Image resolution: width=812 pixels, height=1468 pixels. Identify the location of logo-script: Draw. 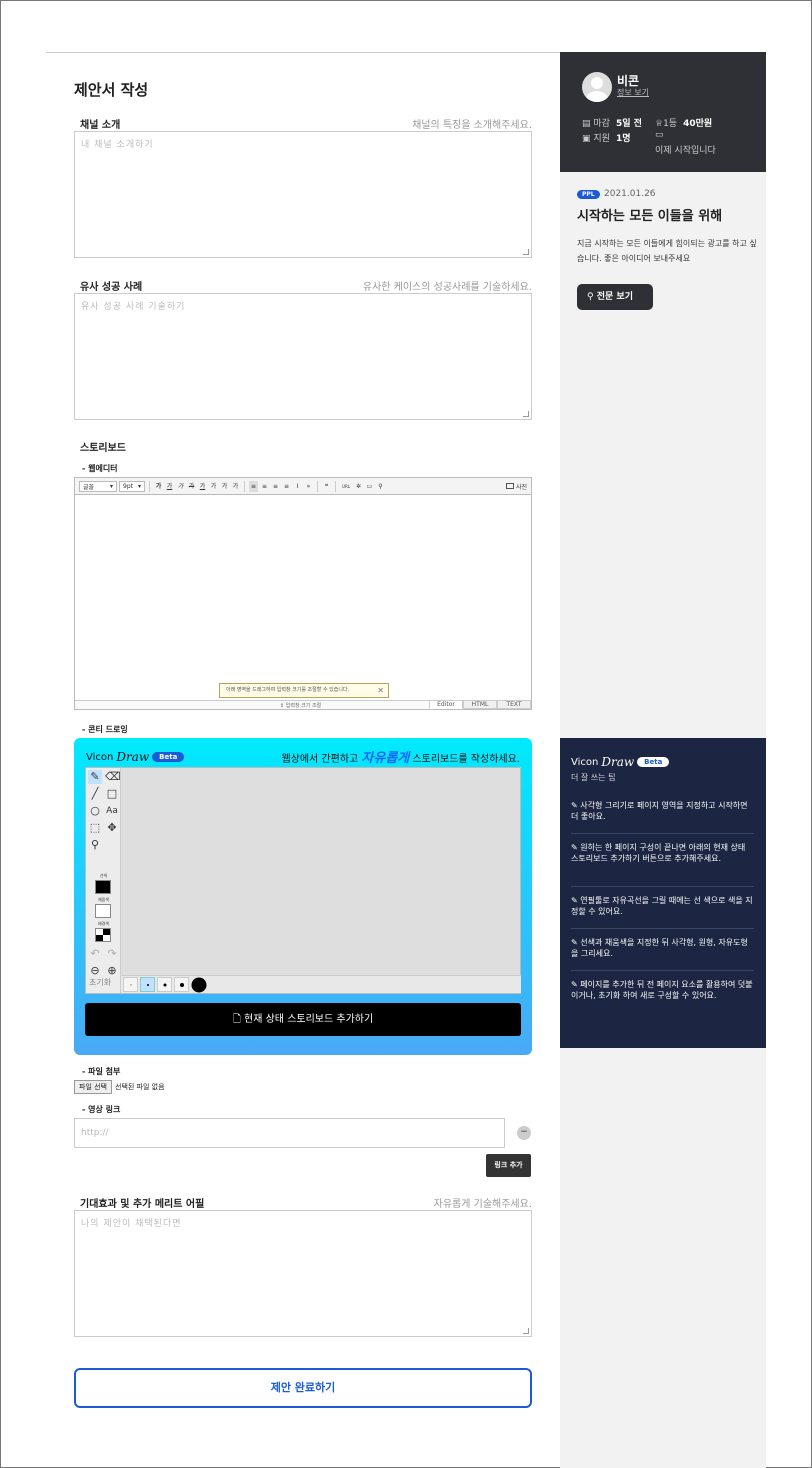
(133, 757).